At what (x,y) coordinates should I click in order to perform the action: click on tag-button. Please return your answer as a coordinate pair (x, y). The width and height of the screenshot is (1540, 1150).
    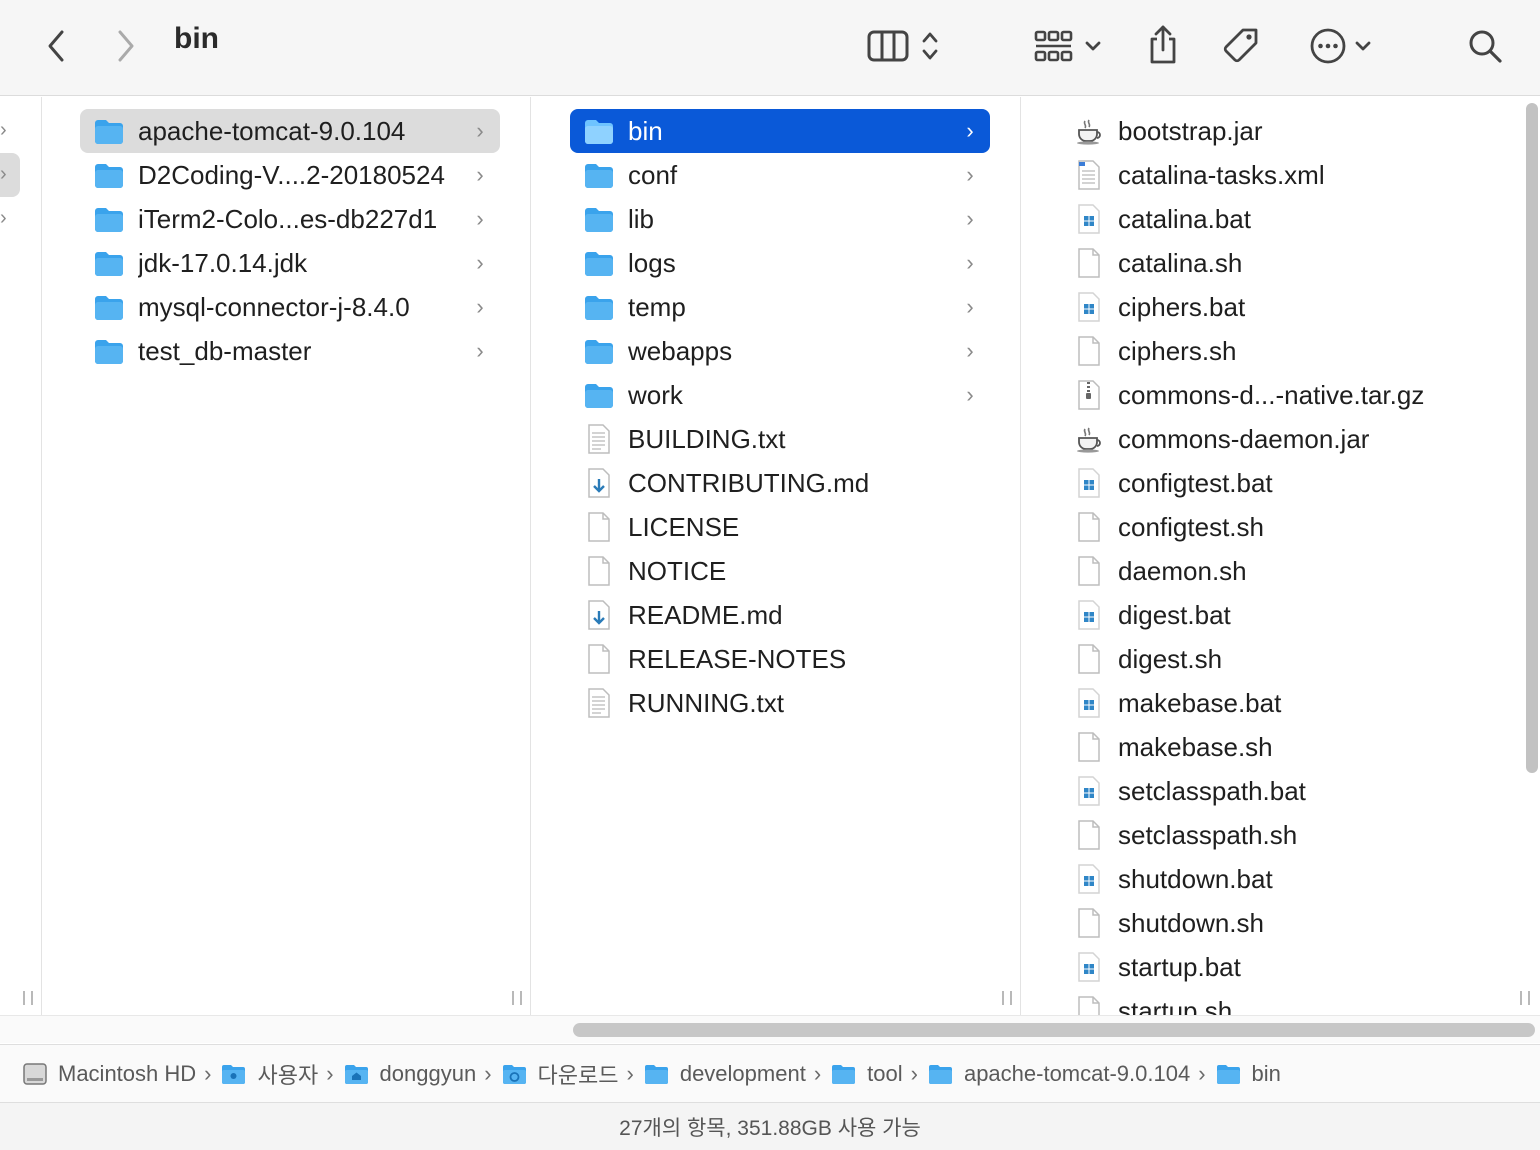
    Looking at the image, I should click on (1241, 46).